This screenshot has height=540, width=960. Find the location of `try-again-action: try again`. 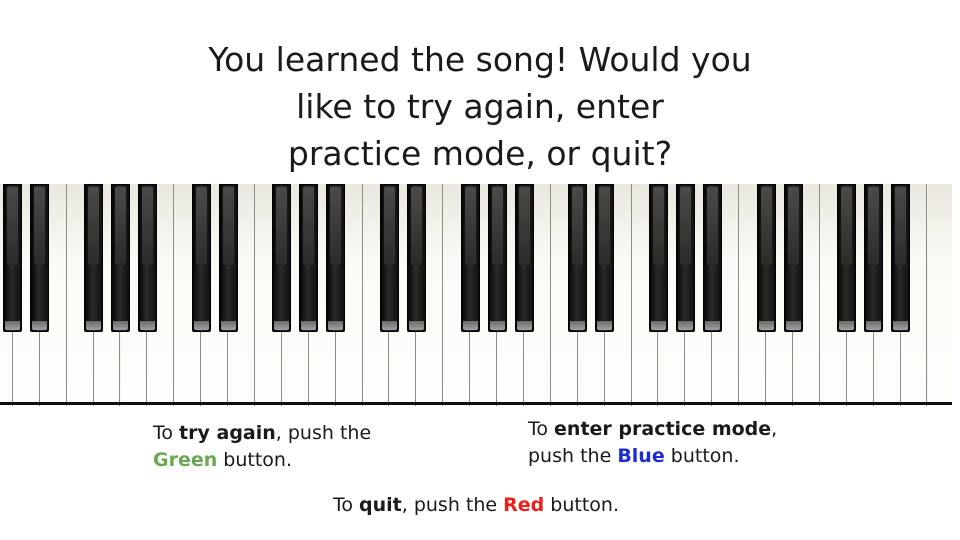

try-again-action: try again is located at coordinates (227, 433).